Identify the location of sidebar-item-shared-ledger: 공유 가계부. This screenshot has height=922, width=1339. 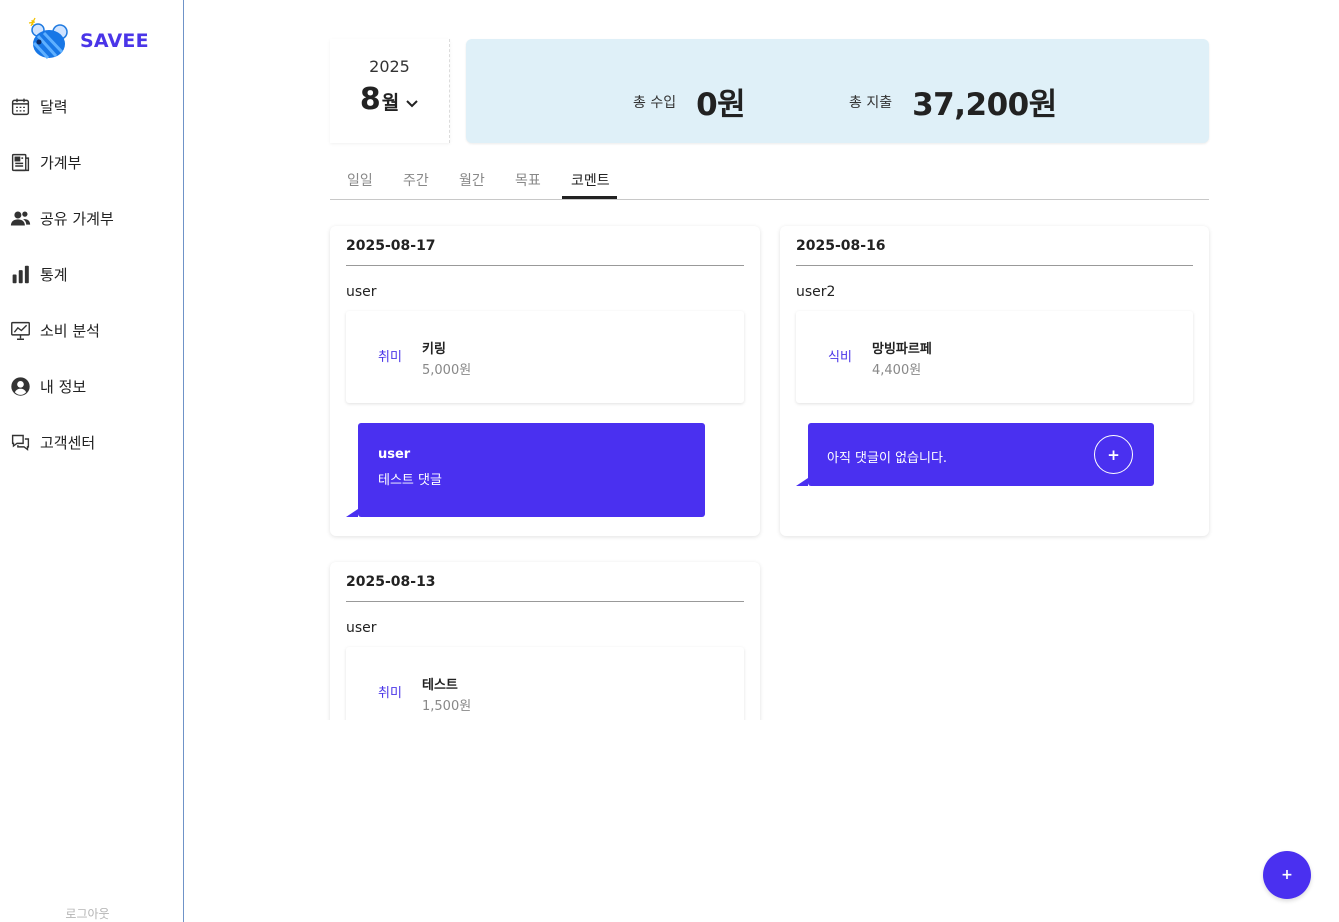
(91, 218).